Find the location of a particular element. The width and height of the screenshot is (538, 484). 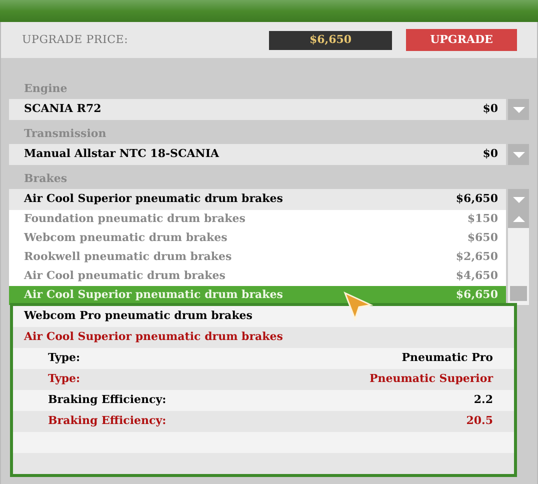

arrow-up-icon is located at coordinates (518, 219).